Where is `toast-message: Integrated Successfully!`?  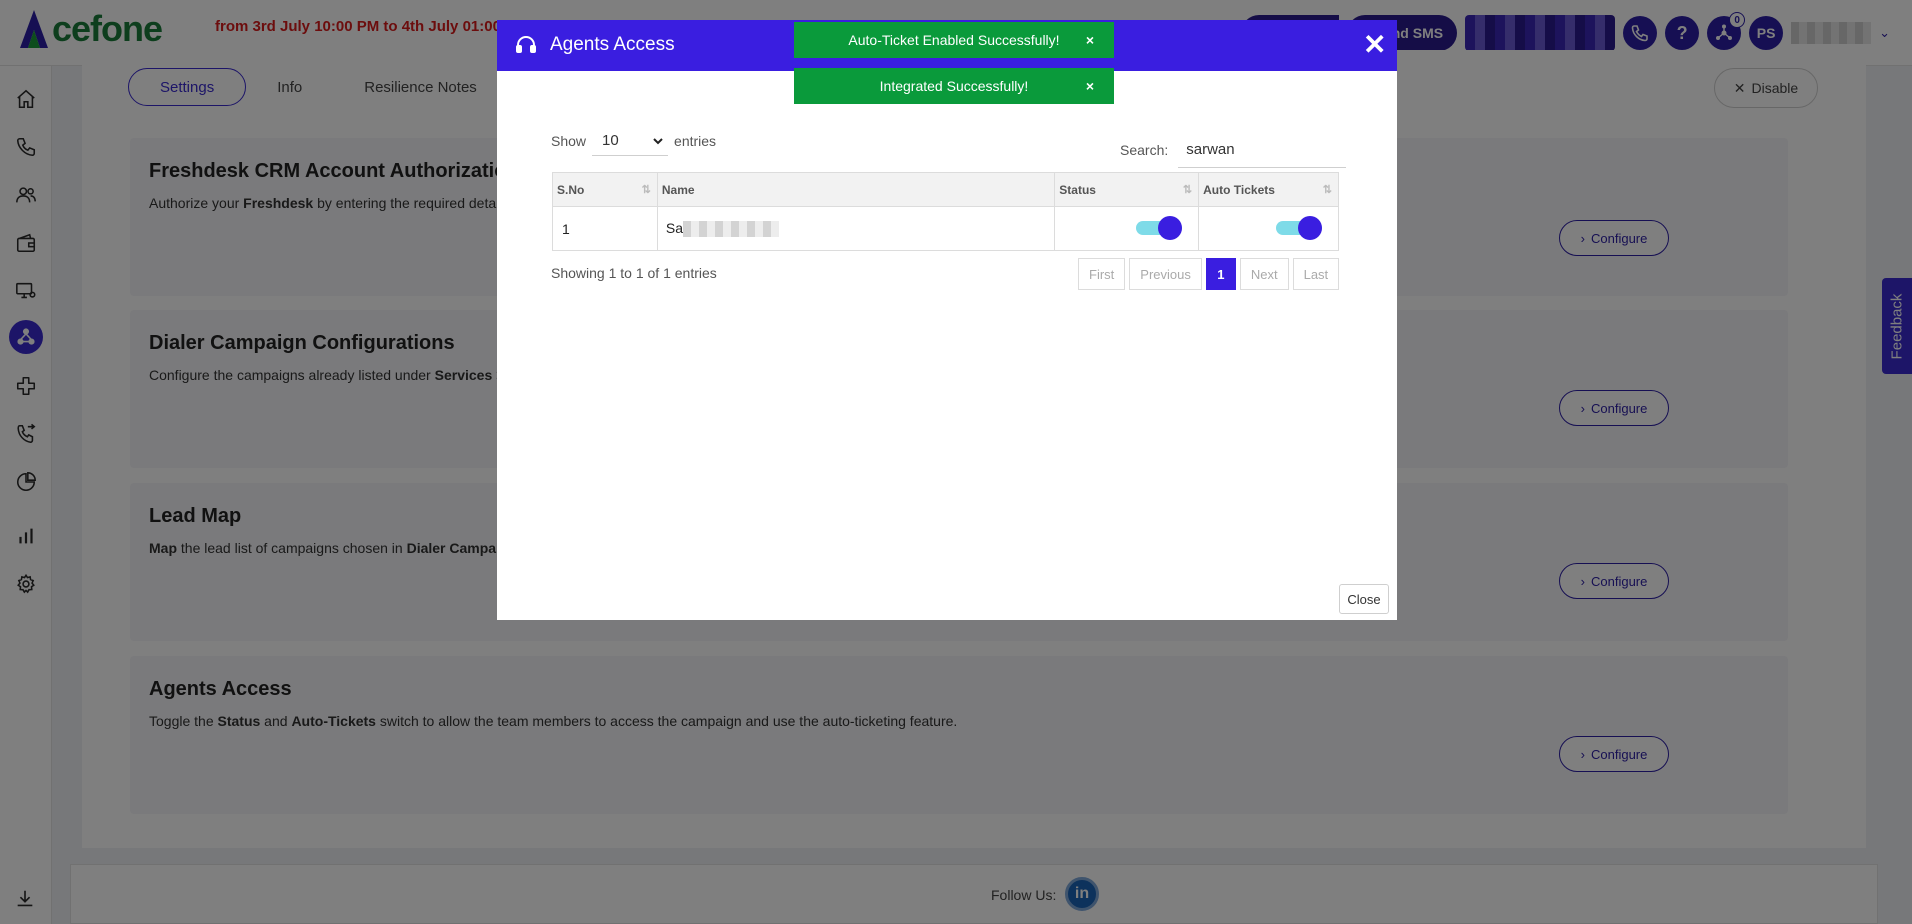 toast-message: Integrated Successfully! is located at coordinates (954, 86).